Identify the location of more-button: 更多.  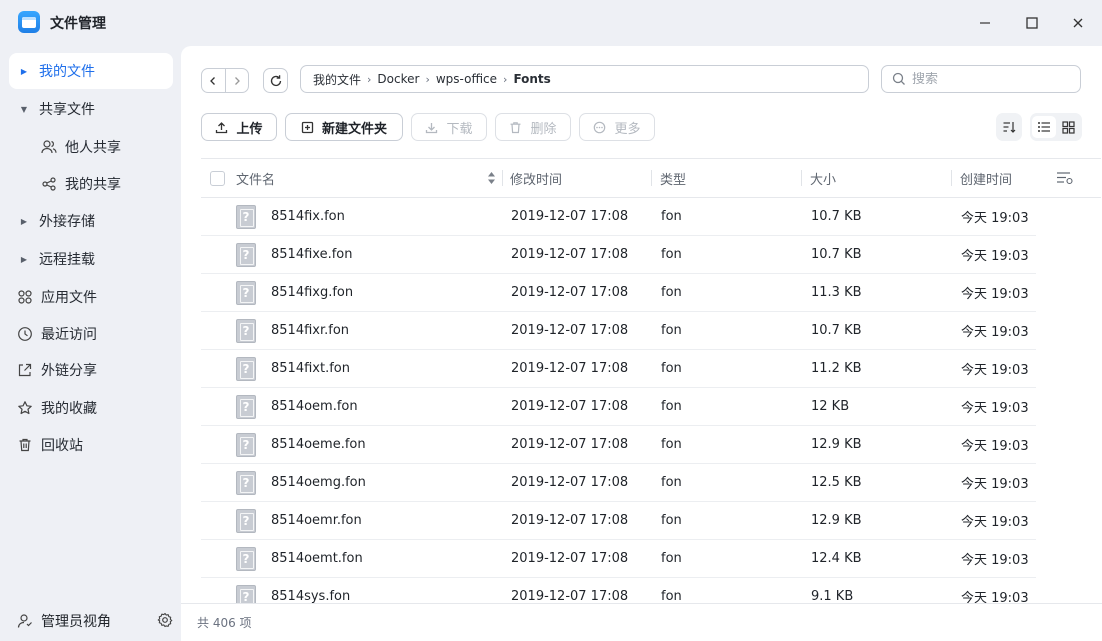
(617, 127).